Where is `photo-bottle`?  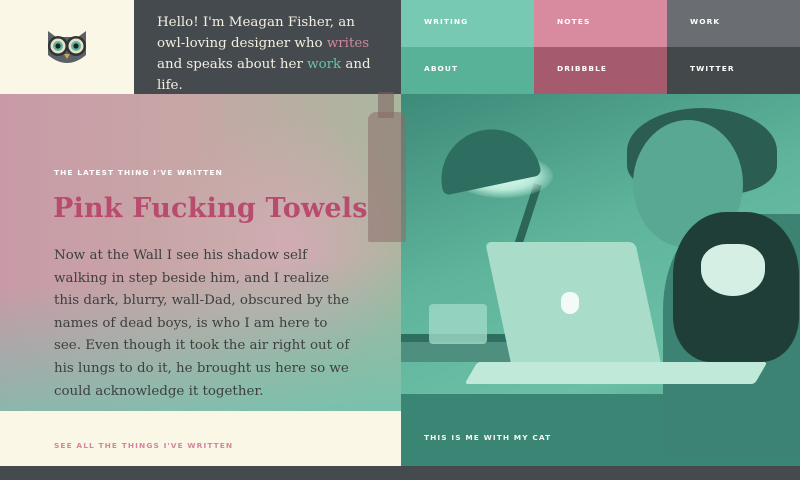 photo-bottle is located at coordinates (387, 177).